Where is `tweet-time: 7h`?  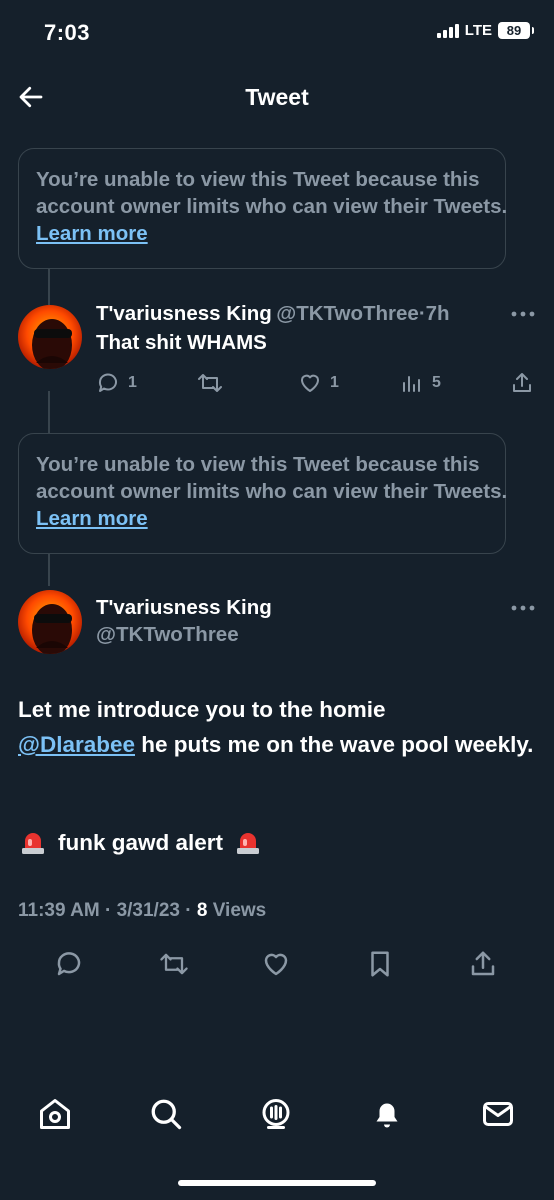
tweet-time: 7h is located at coordinates (437, 313).